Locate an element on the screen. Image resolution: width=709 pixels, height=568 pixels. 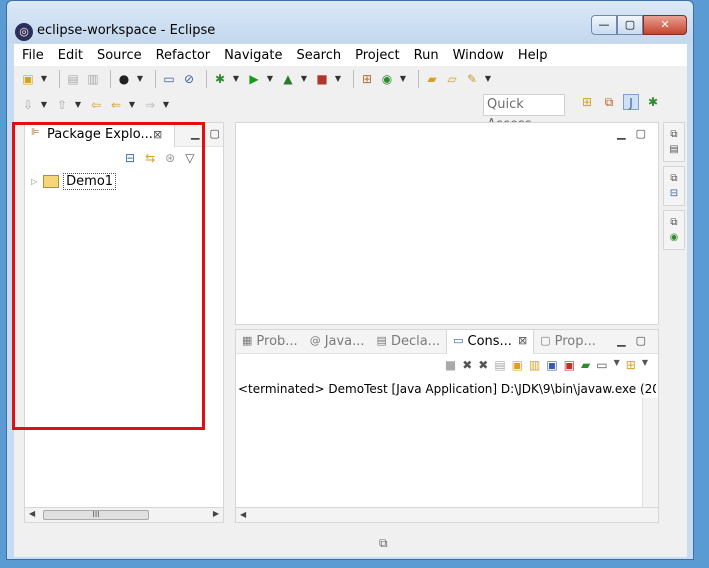
maximize-button: ▢ is located at coordinates (630, 25).